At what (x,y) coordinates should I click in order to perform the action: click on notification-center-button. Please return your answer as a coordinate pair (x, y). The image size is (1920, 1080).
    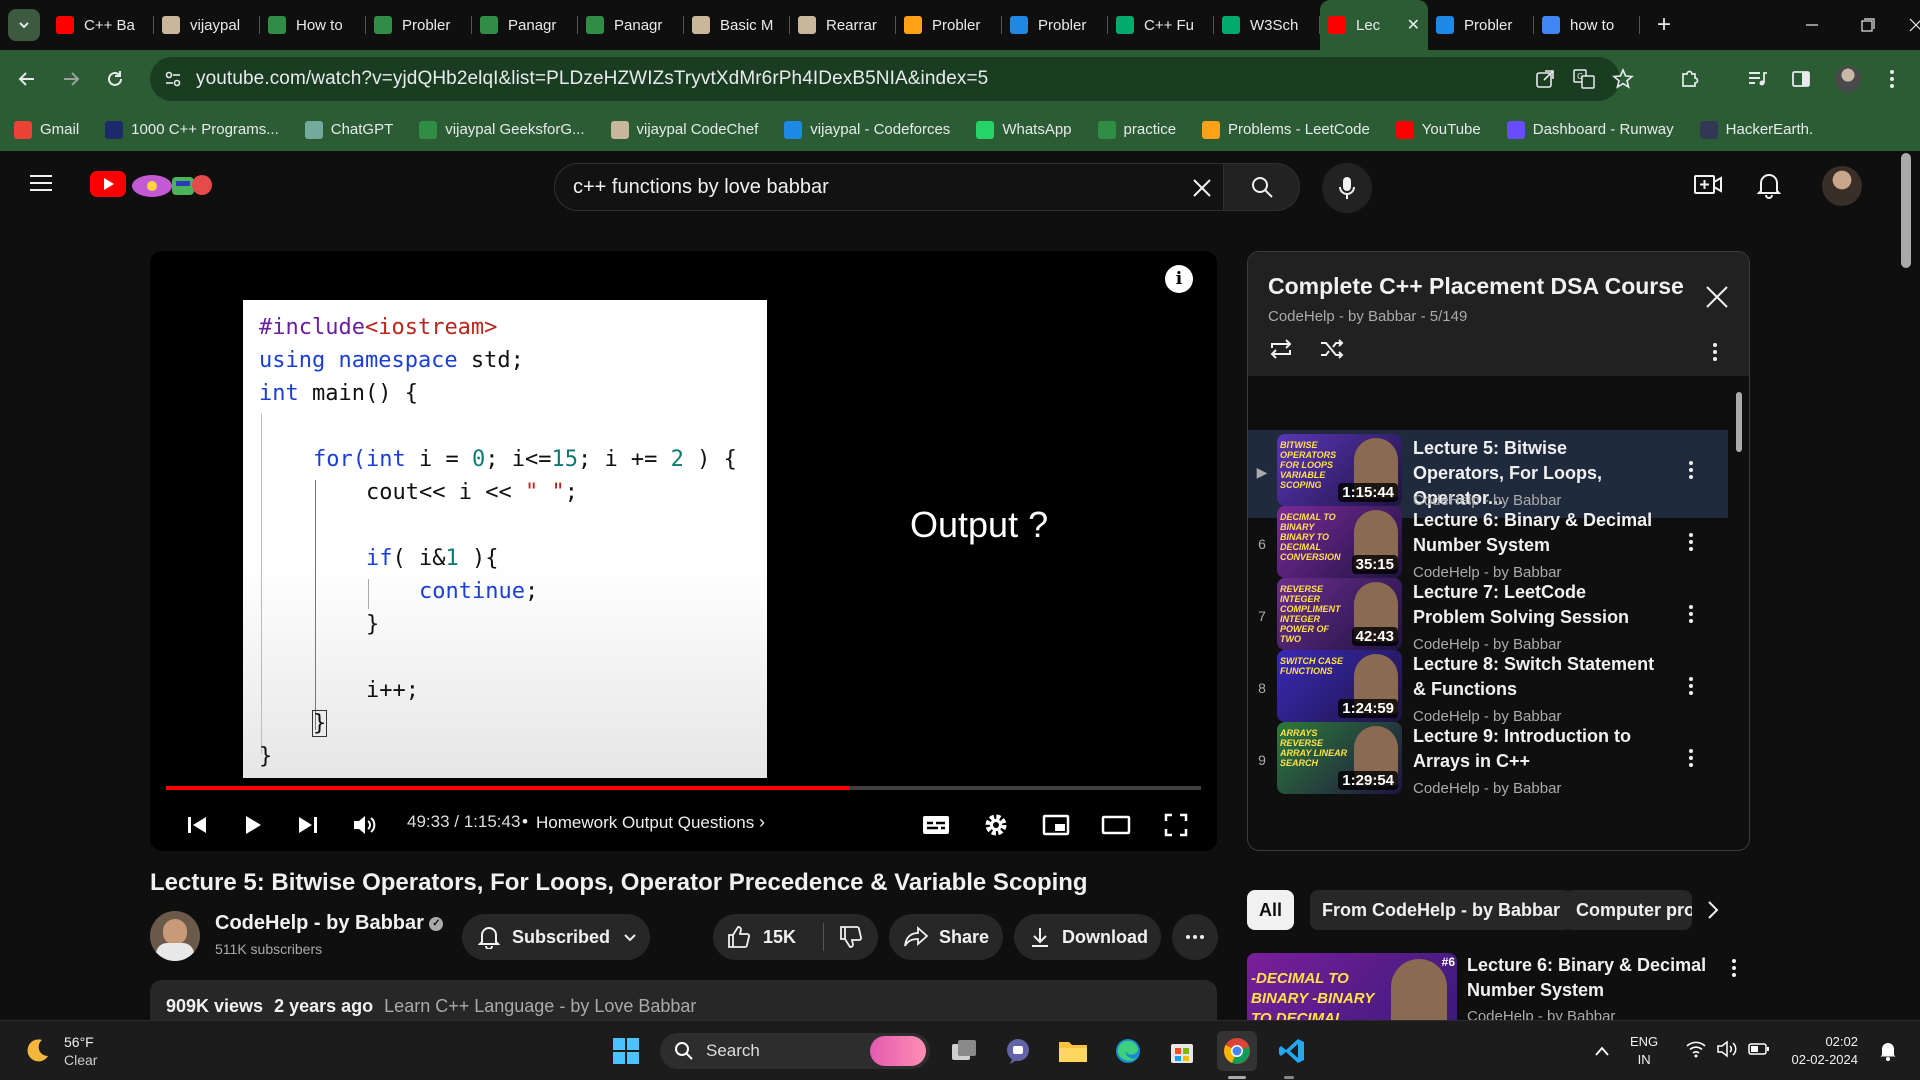
    Looking at the image, I should click on (1888, 1051).